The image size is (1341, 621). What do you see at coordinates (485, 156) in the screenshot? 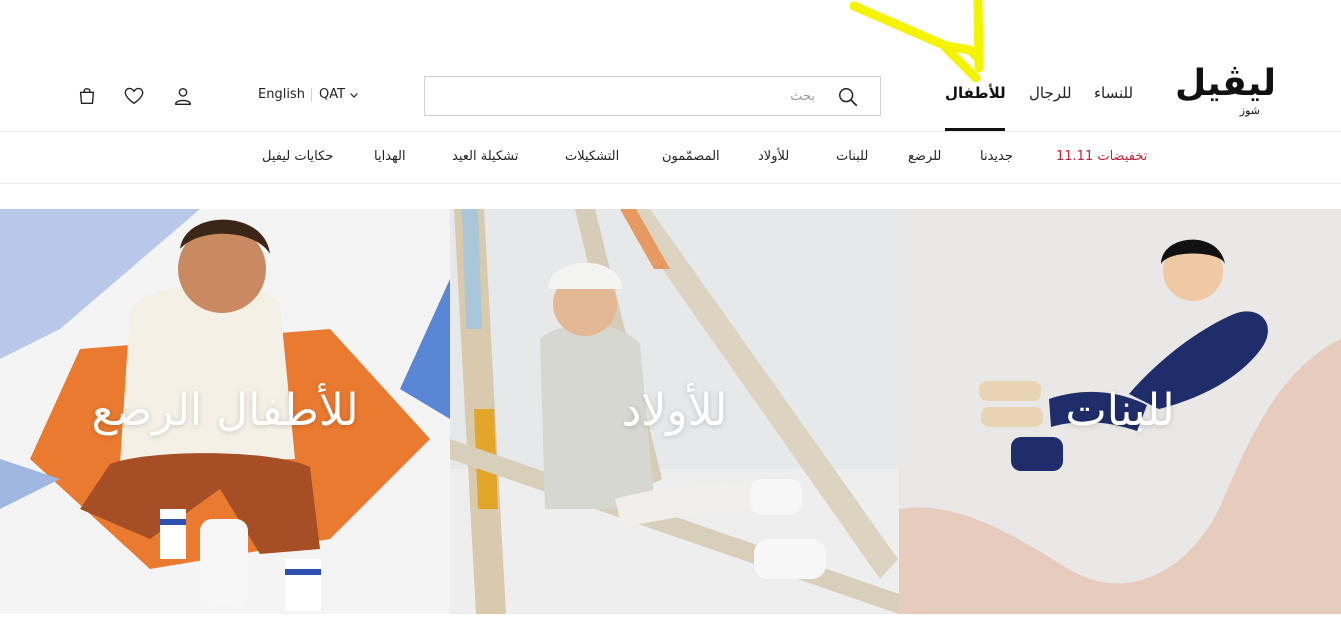
I see `cat-eid-collection: تشكيلة العيد` at bounding box center [485, 156].